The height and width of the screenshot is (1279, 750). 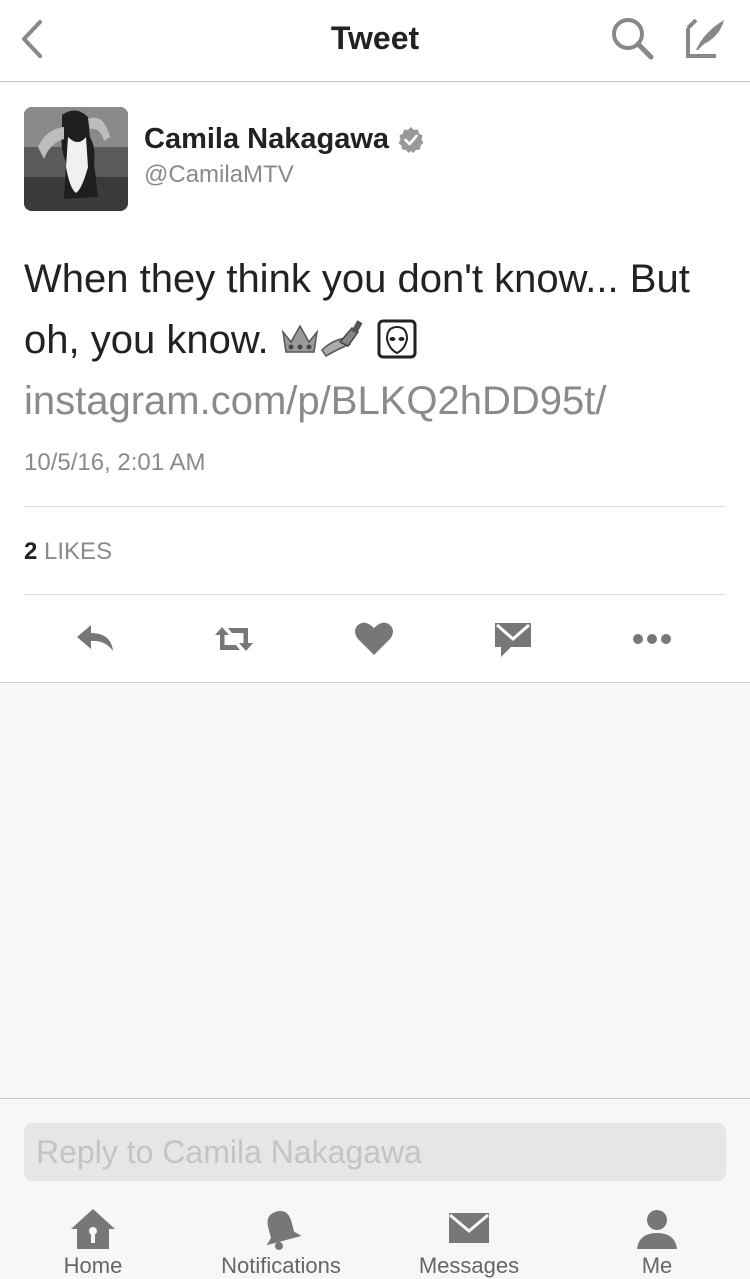 I want to click on author-name: Camila Nakagawa, so click(x=266, y=139).